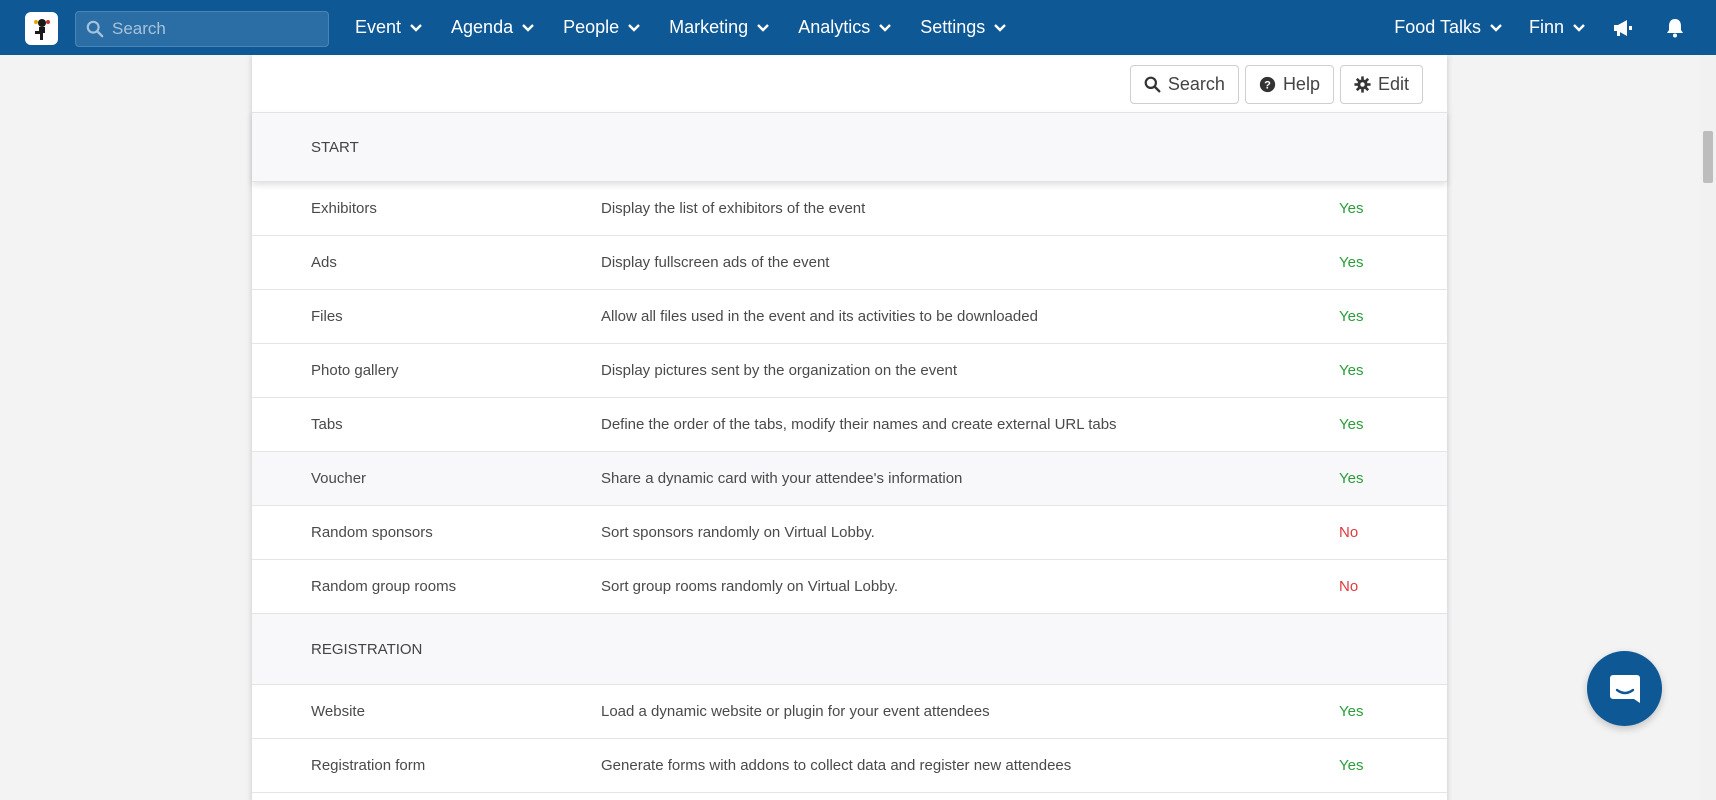 This screenshot has height=800, width=1716. I want to click on feature-name: Random group rooms, so click(384, 586).